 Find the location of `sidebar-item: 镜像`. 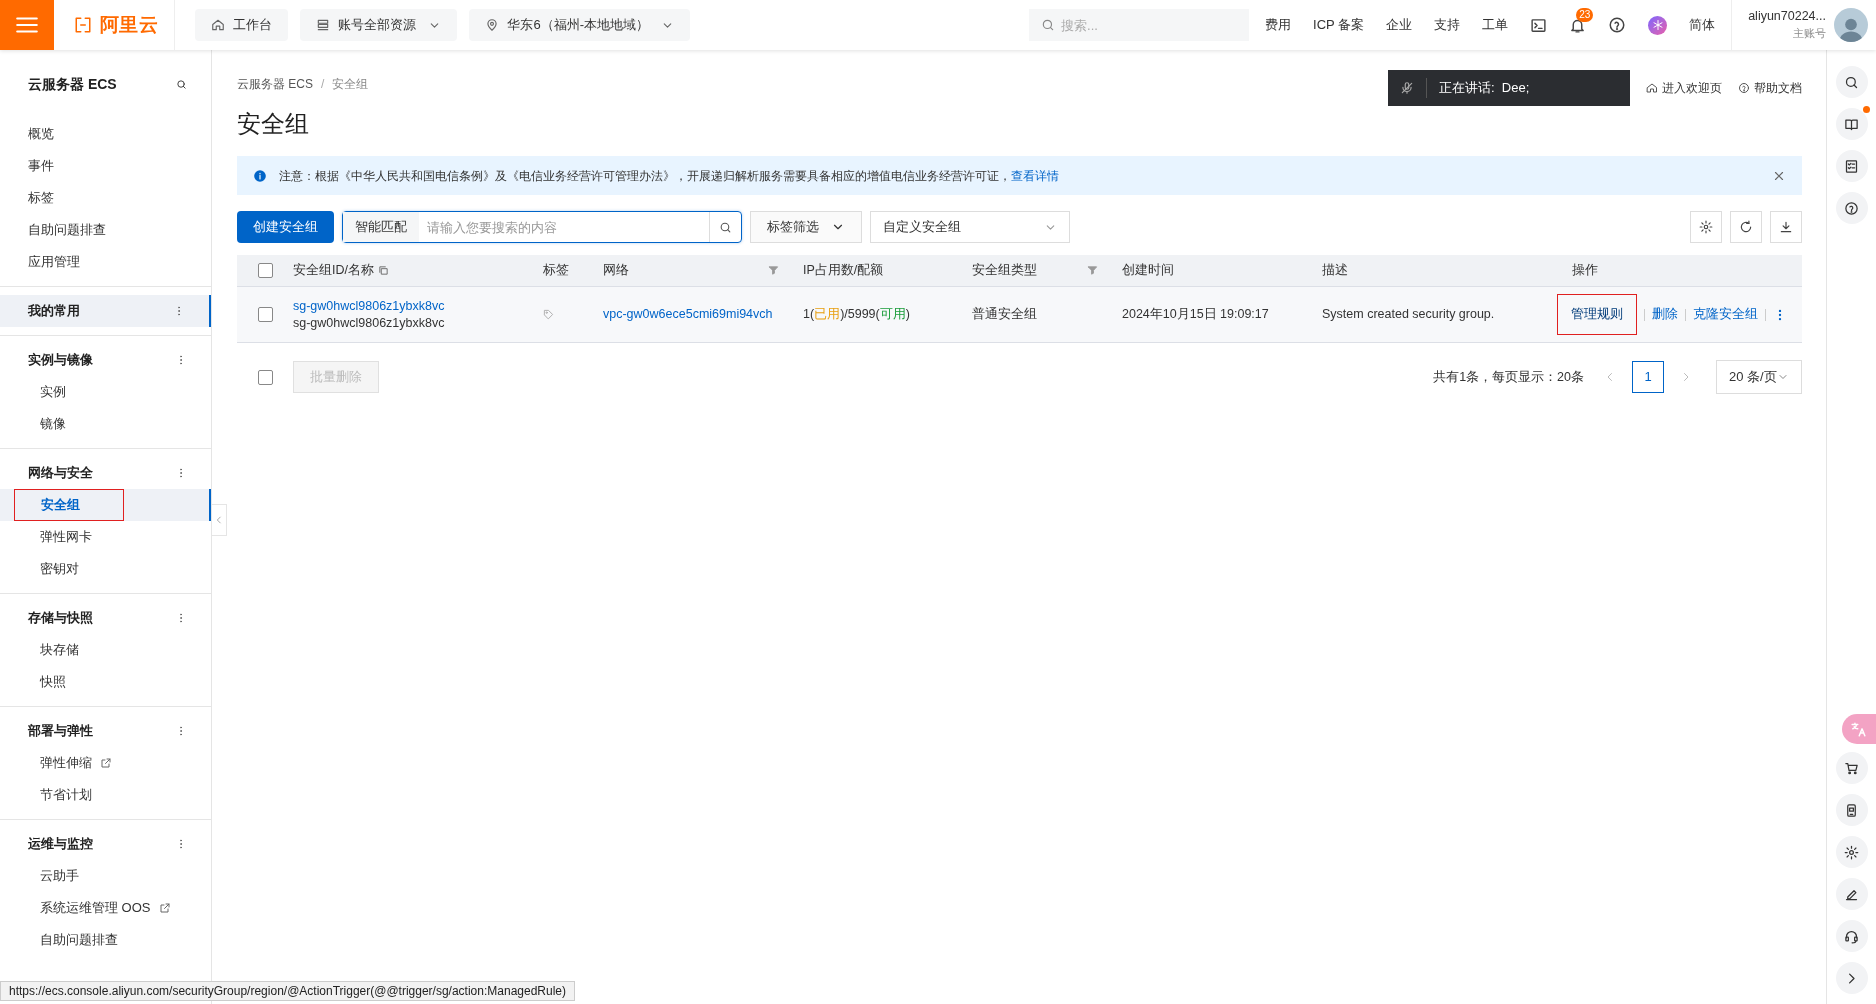

sidebar-item: 镜像 is located at coordinates (40, 424).